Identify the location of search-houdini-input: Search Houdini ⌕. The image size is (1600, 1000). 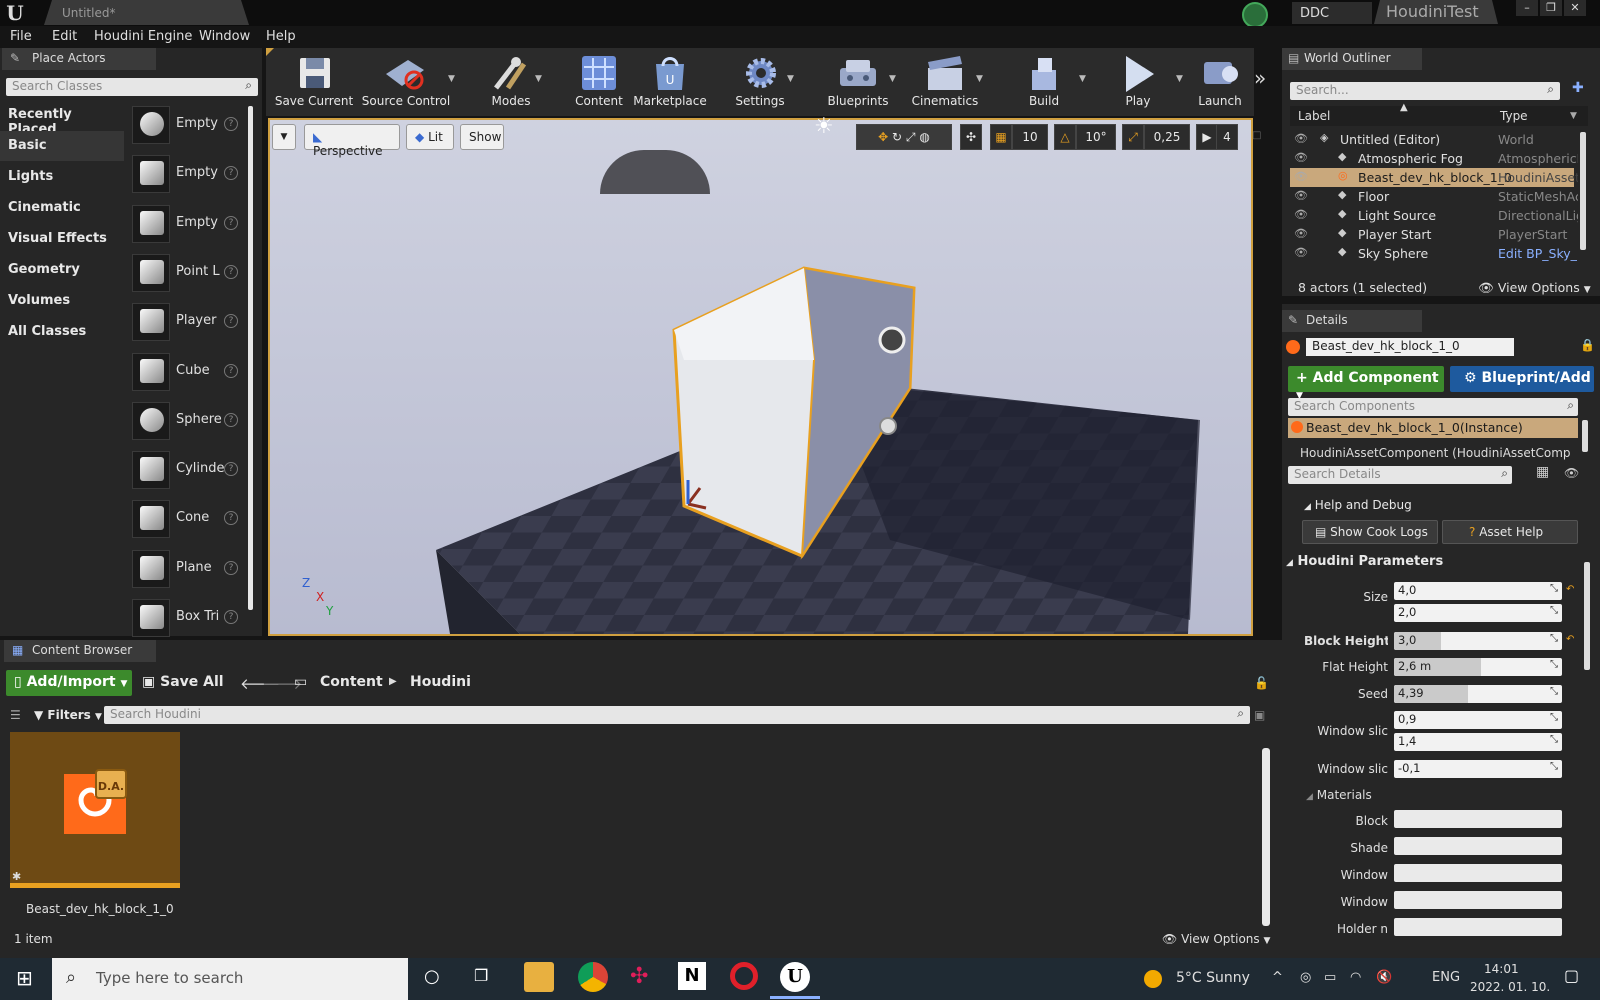
(677, 715).